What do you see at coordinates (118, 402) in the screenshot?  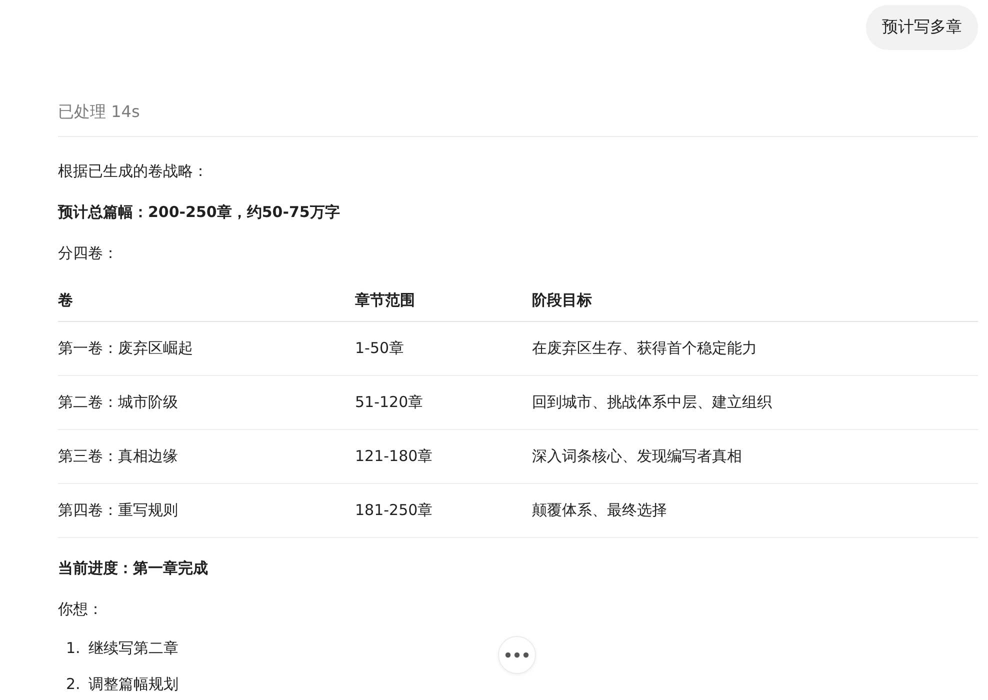 I see `table-cell-text: 第二卷：城市阶级` at bounding box center [118, 402].